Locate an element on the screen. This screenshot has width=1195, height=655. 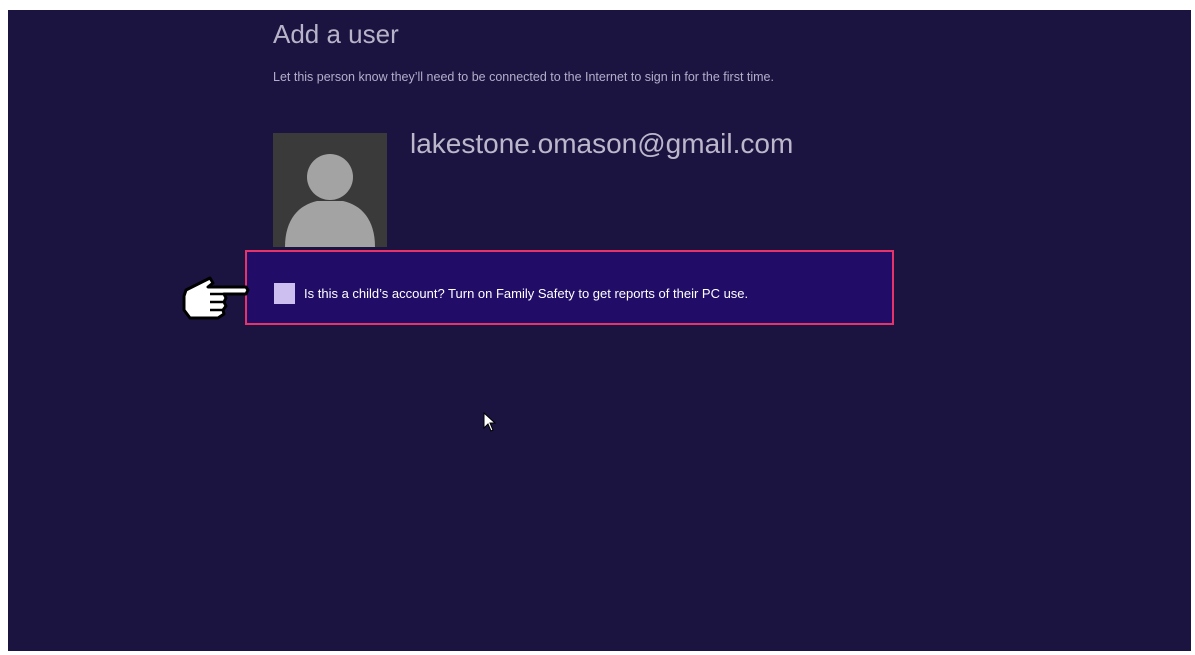
pointing-hand-icon is located at coordinates (216, 299).